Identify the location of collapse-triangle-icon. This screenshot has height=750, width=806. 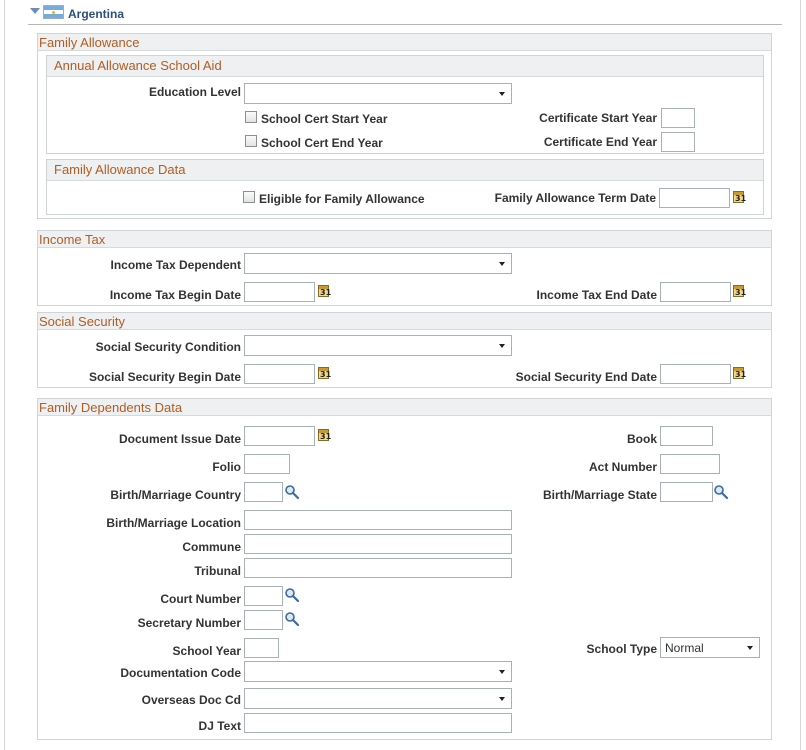
(35, 11).